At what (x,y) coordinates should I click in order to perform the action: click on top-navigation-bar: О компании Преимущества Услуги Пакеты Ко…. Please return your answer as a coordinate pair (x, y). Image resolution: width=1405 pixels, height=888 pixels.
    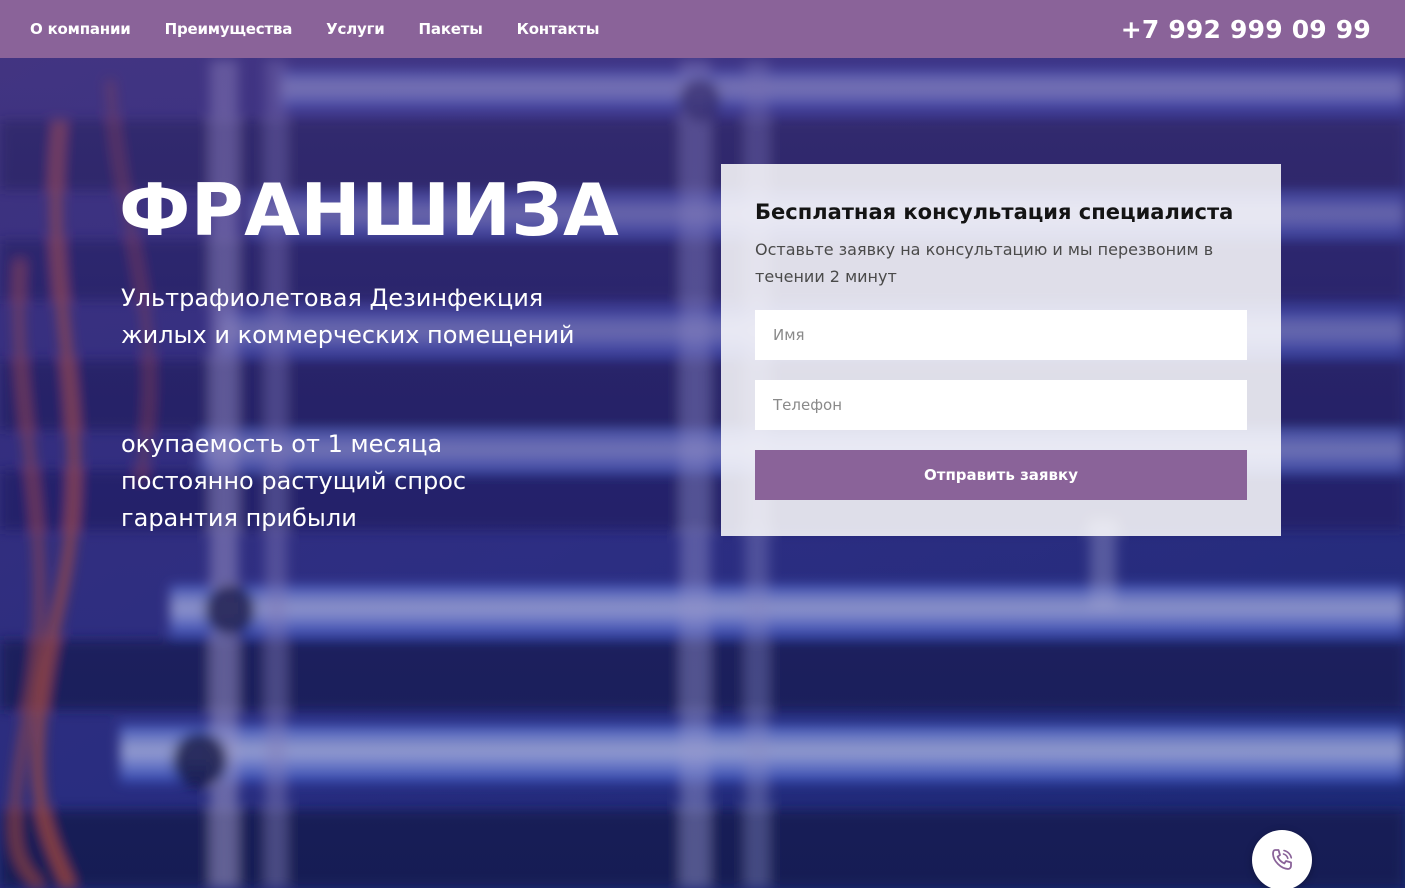
    Looking at the image, I should click on (702, 29).